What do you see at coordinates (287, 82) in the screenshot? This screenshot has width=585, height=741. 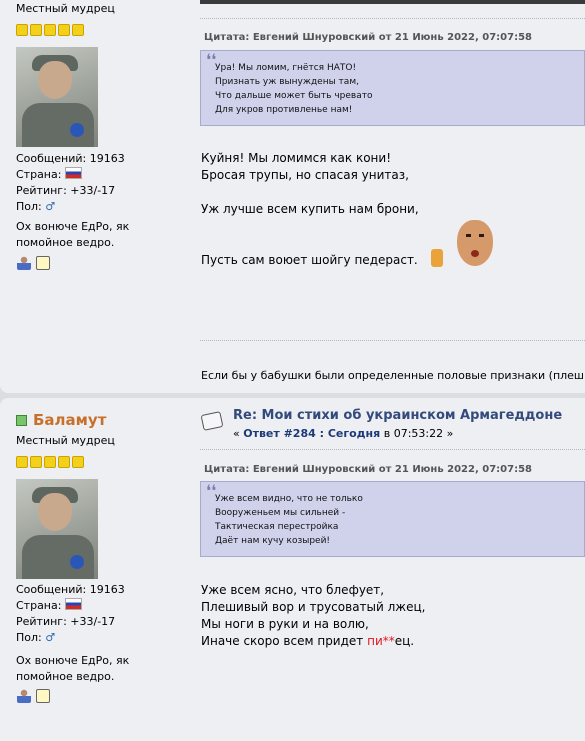 I see `quote-line: Признать уж вынуждены там,` at bounding box center [287, 82].